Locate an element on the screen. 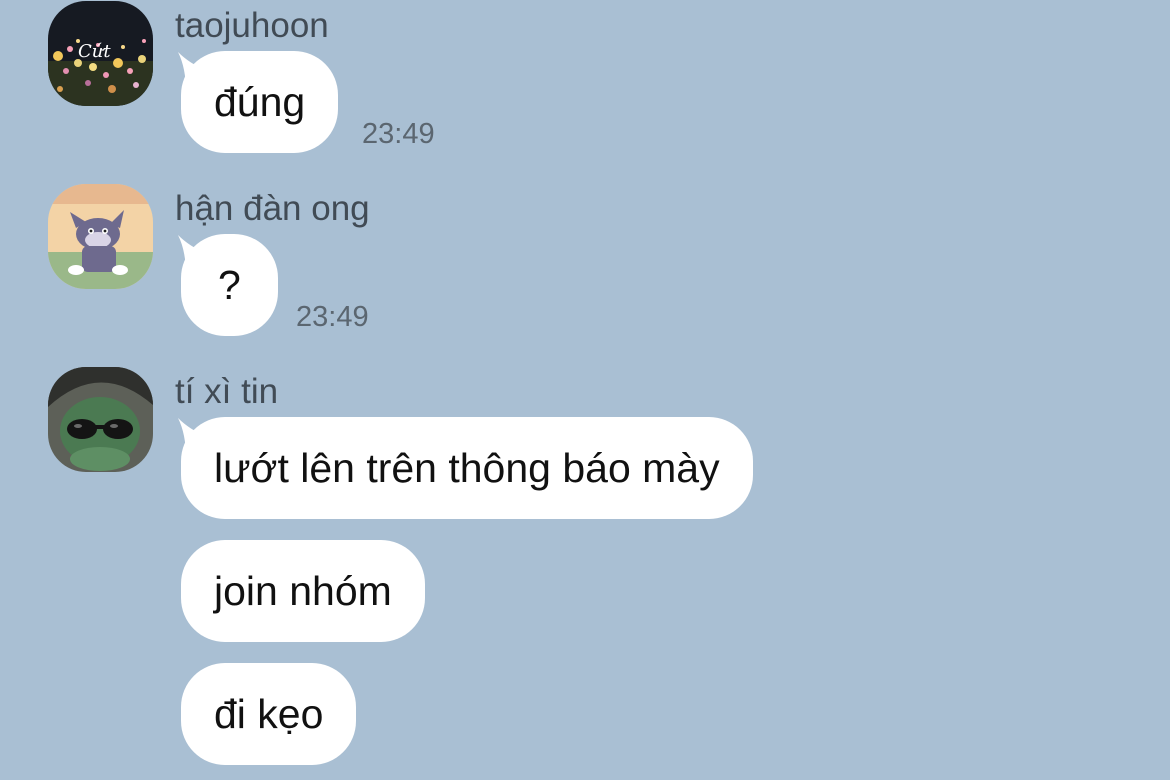 Image resolution: width=1170 pixels, height=780 pixels. message-bubble: join nhóm is located at coordinates (303, 591).